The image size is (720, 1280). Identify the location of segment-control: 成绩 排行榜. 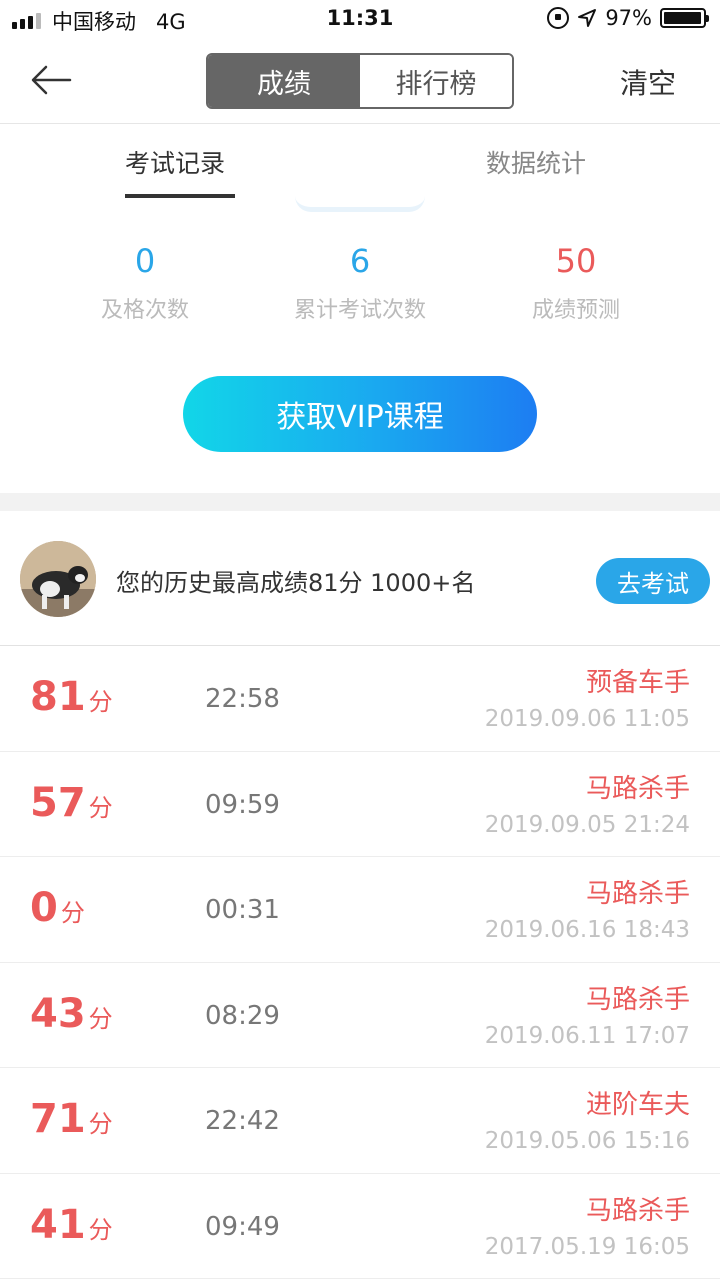
(360, 81).